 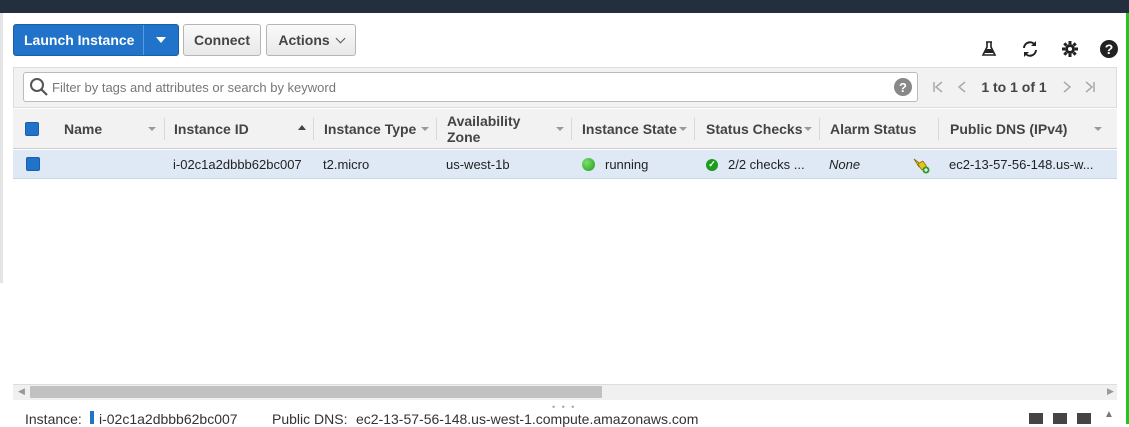 What do you see at coordinates (79, 40) in the screenshot?
I see `launch-instance-label: Launch Instance` at bounding box center [79, 40].